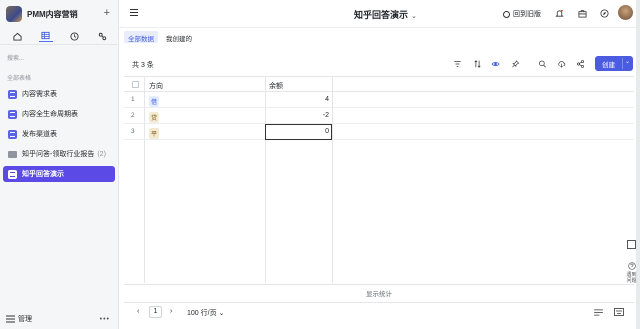 This screenshot has height=329, width=640. What do you see at coordinates (74, 36) in the screenshot?
I see `clock-icon` at bounding box center [74, 36].